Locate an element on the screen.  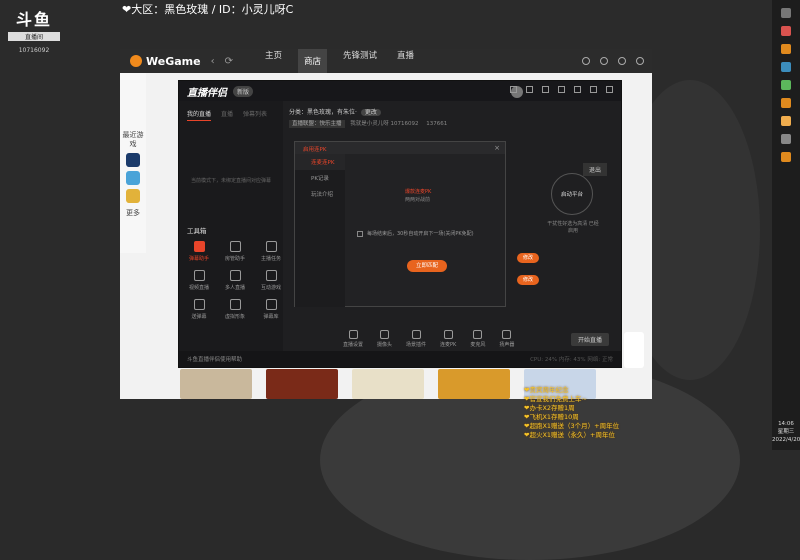
status-bar: 斗鱼直播伴侣使用帮助 CPU: 24% 内存: 43% 网络: 正常 is located at coordinates (400, 359).